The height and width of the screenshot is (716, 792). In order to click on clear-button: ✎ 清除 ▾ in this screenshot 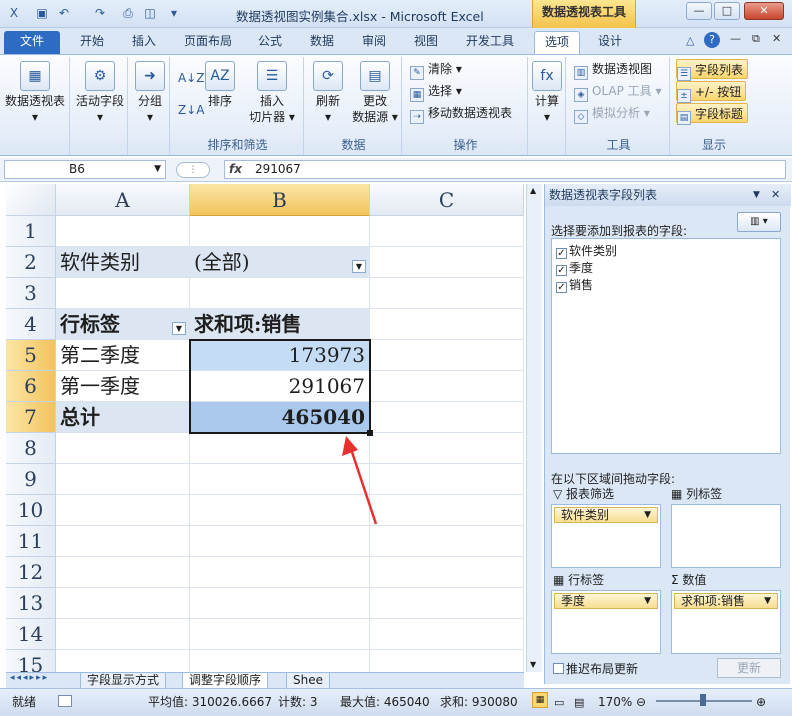, I will do `click(436, 69)`.